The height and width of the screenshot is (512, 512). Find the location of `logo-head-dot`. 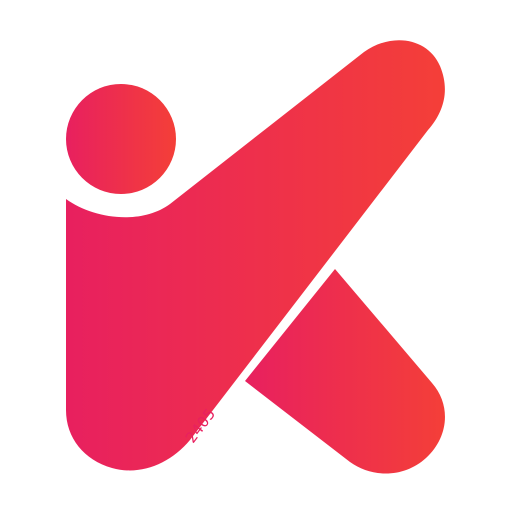

logo-head-dot is located at coordinates (121, 139).